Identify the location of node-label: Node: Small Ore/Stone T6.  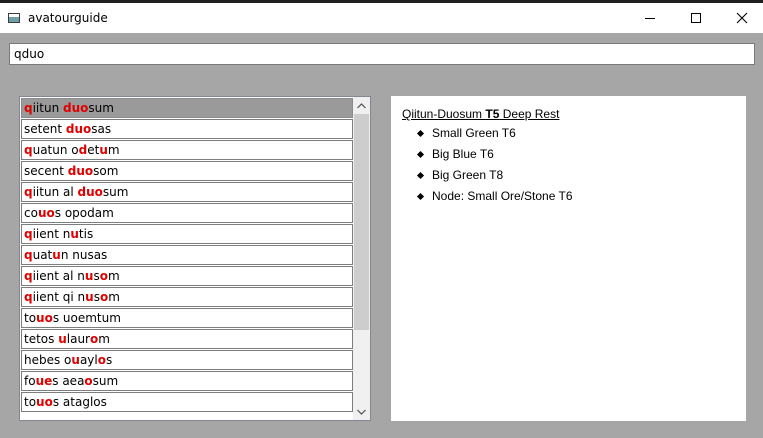
(502, 196).